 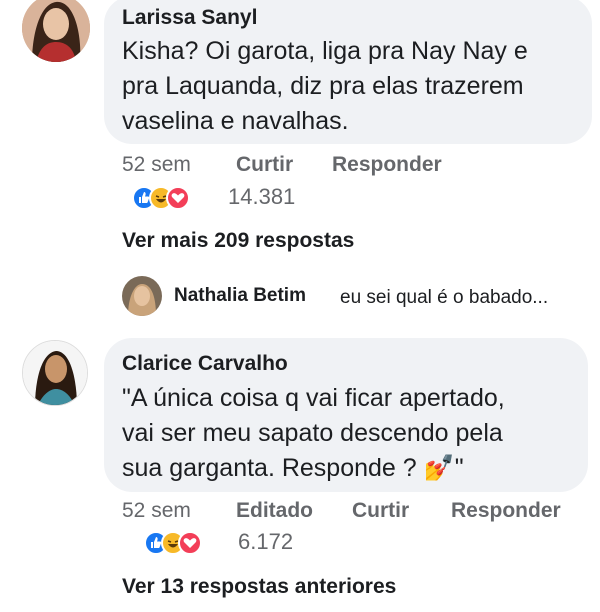 What do you see at coordinates (325, 51) in the screenshot?
I see `comment-text-line: Kisha? Oi garota, liga pra Nay Nay e` at bounding box center [325, 51].